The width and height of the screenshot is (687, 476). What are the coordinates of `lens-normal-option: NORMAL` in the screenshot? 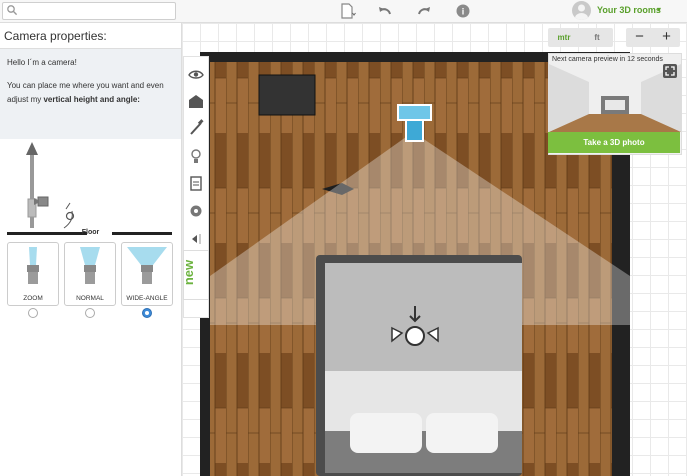 It's located at (90, 274).